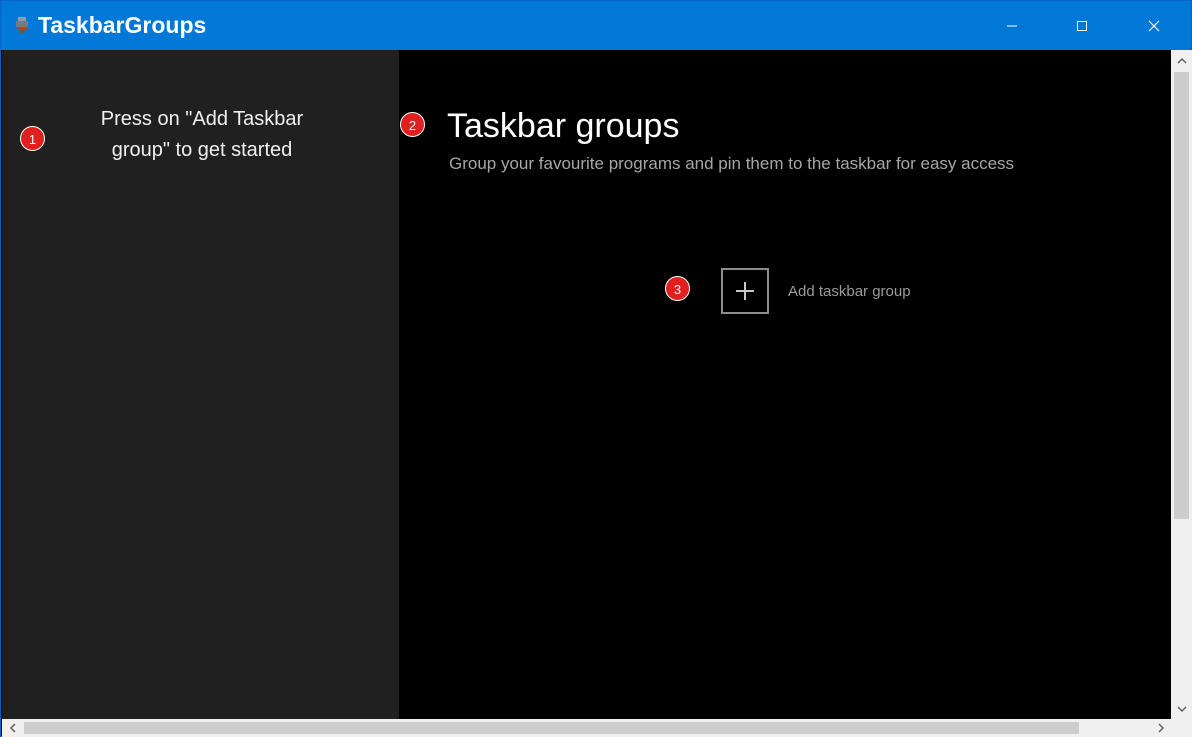 This screenshot has width=1192, height=737. I want to click on chevron-up-icon, so click(1181, 60).